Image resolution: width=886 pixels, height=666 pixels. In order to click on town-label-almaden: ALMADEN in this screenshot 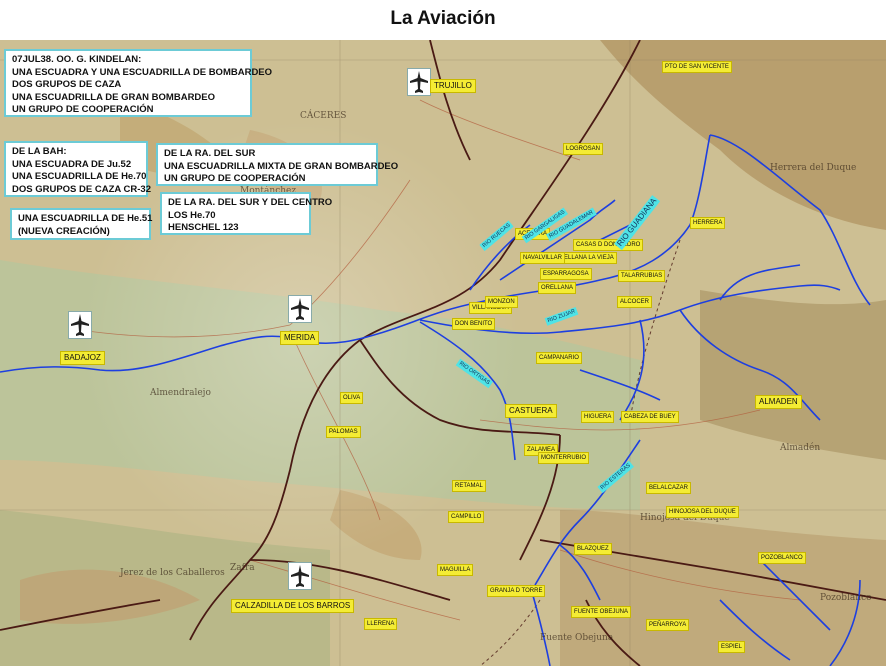, I will do `click(778, 402)`.